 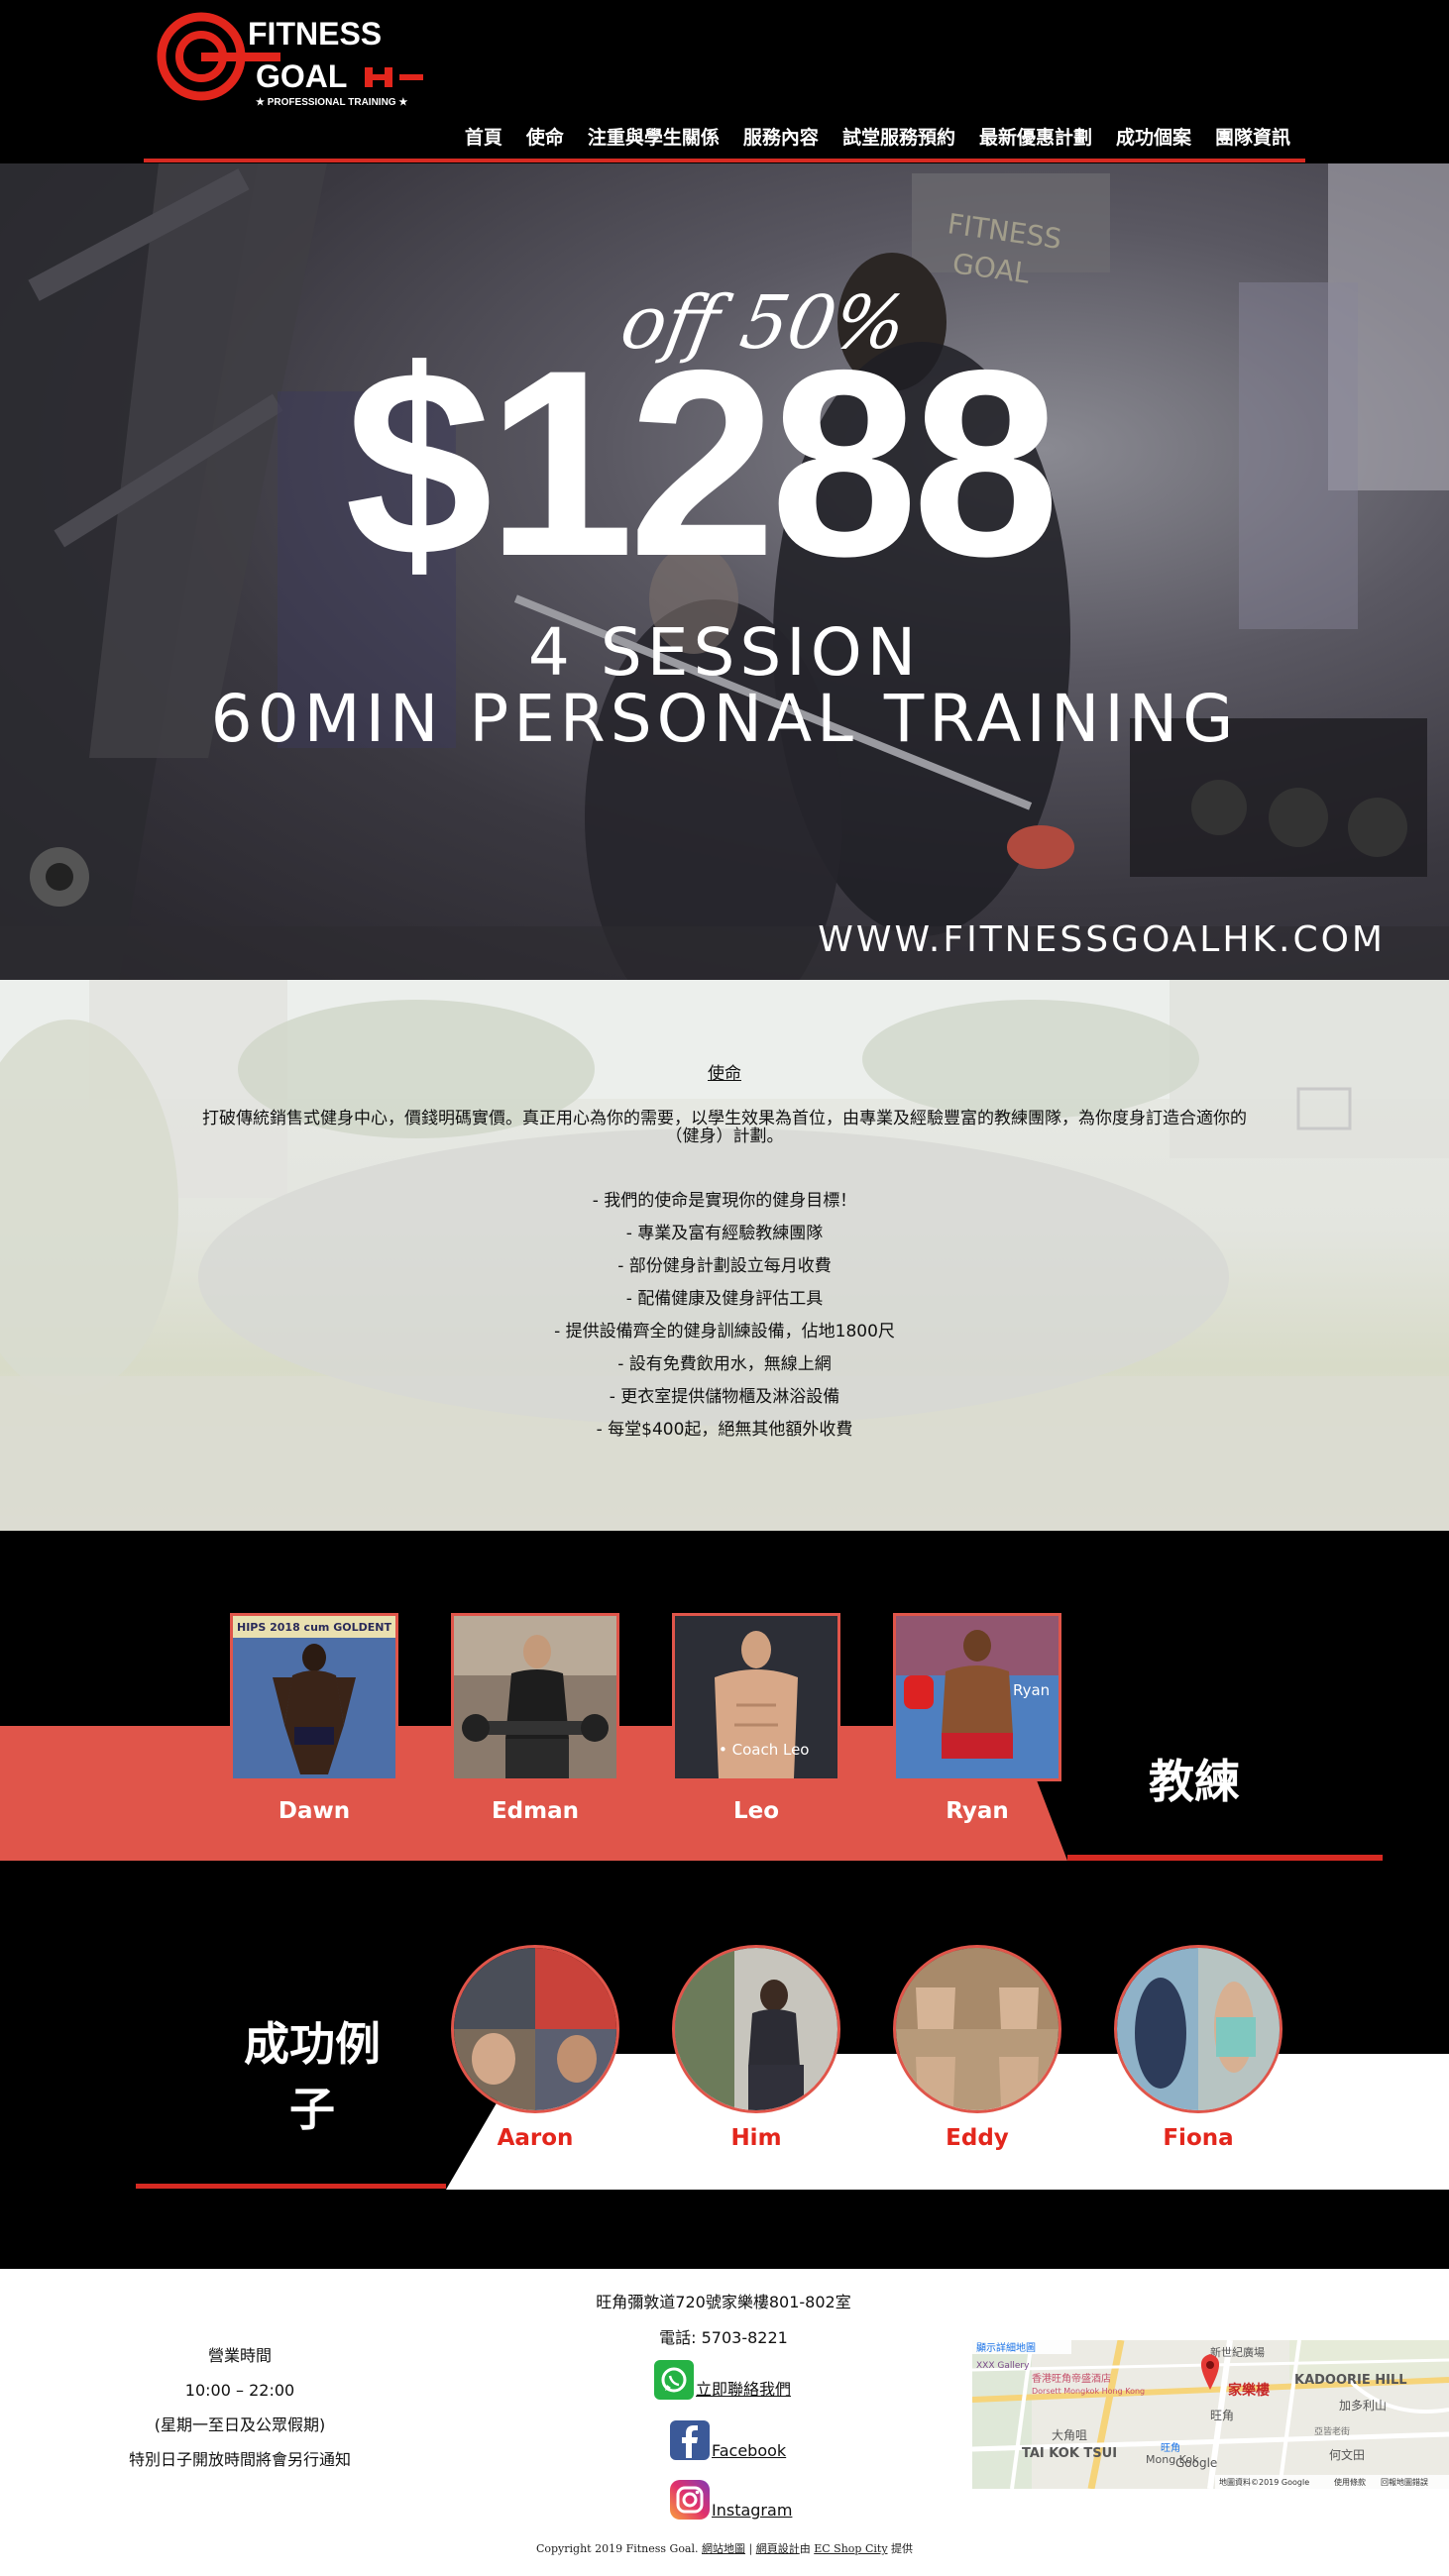 I want to click on fitness-goal-logo: FITNESS GOAL ★ PROFESSIONAL TRAINING ★, so click(x=293, y=59).